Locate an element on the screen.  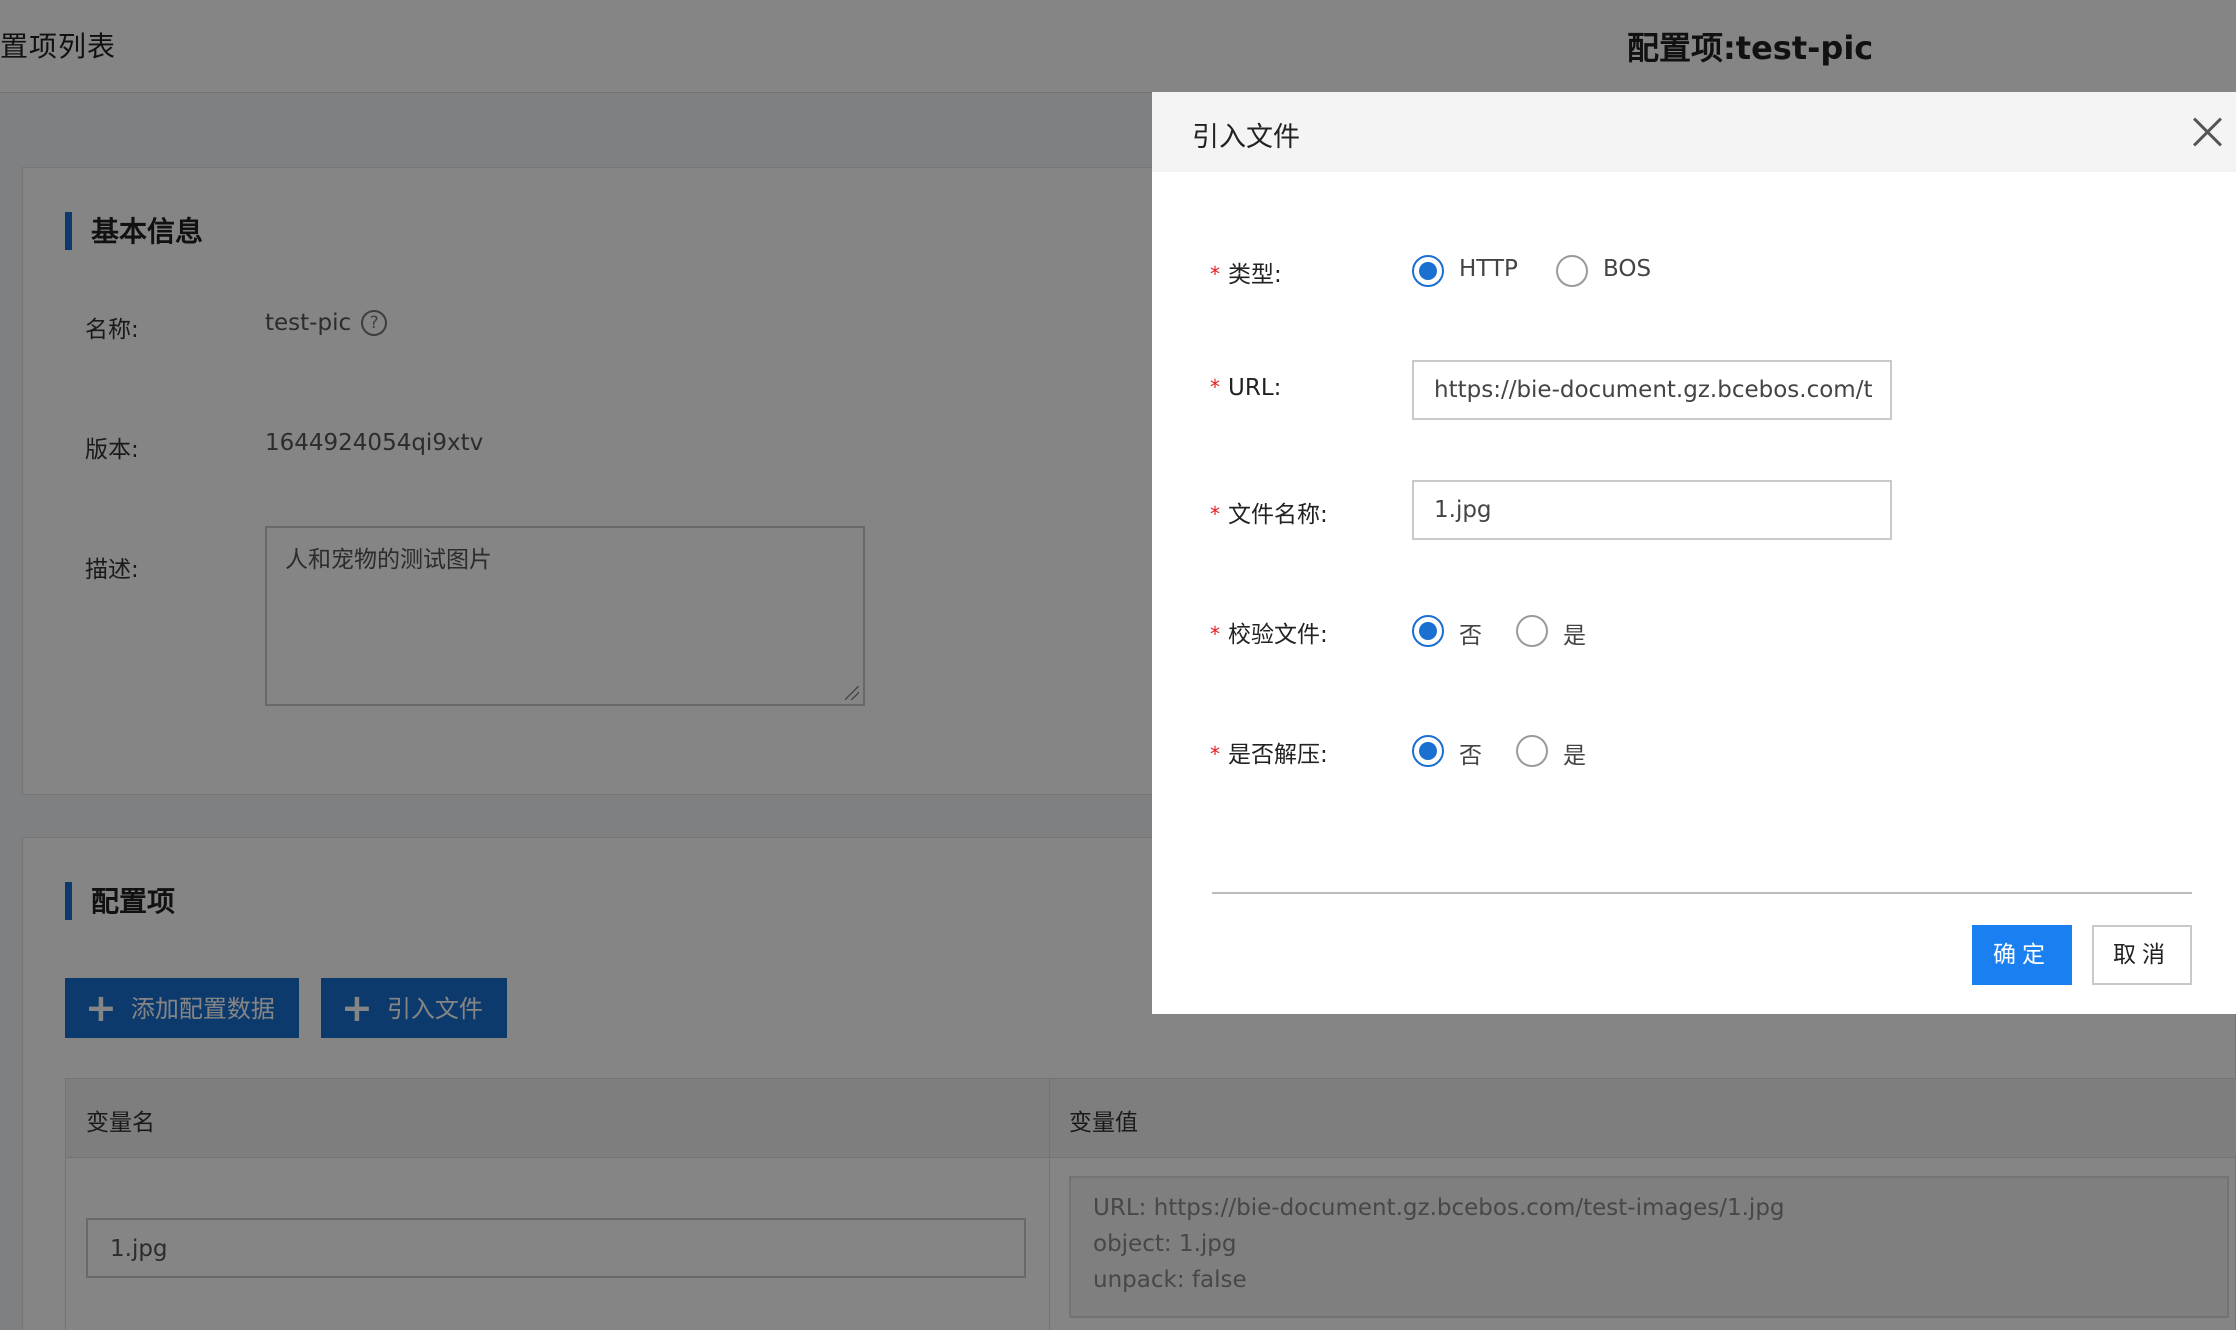
verify-option-no: 否 is located at coordinates (1470, 633).